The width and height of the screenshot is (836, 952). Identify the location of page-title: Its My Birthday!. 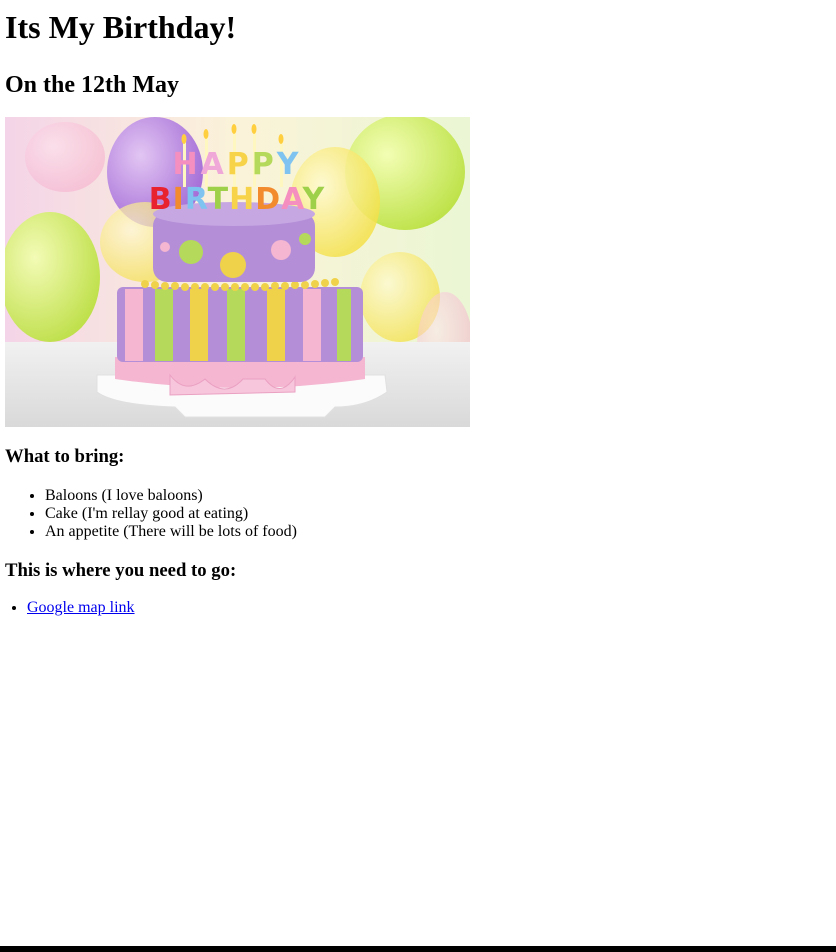
(121, 27).